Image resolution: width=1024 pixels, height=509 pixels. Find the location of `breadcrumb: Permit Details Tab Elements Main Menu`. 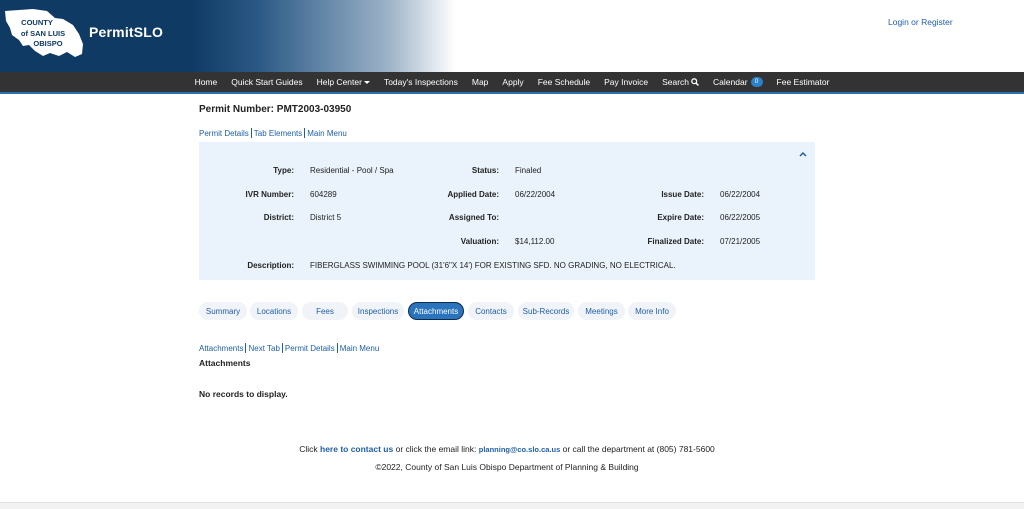

breadcrumb: Permit Details Tab Elements Main Menu is located at coordinates (273, 133).